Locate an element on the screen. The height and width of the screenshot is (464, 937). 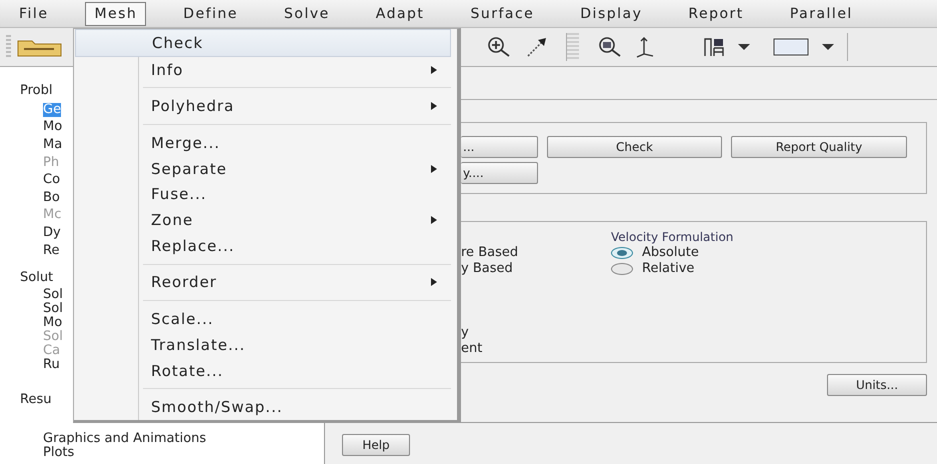
menu-item: Reorder is located at coordinates (295, 283).